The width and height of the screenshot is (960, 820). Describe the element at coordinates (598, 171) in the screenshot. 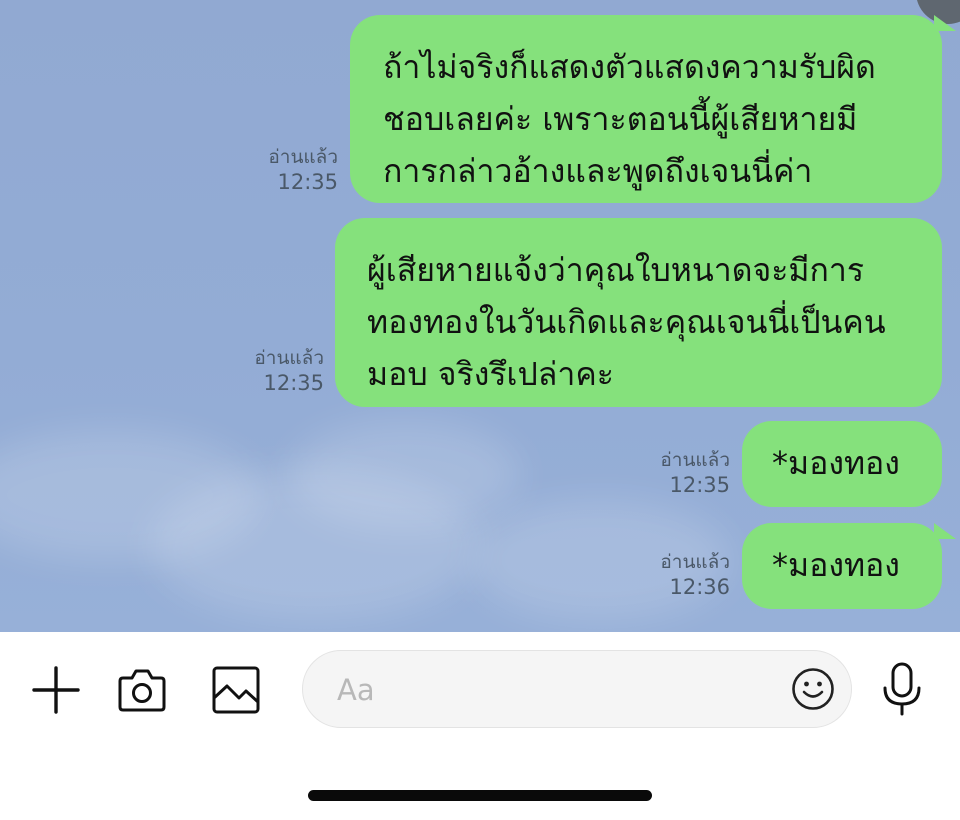

I see `message-line: การกล่าวอ้างและพูดถึงเจนนี่ค่า` at that location.